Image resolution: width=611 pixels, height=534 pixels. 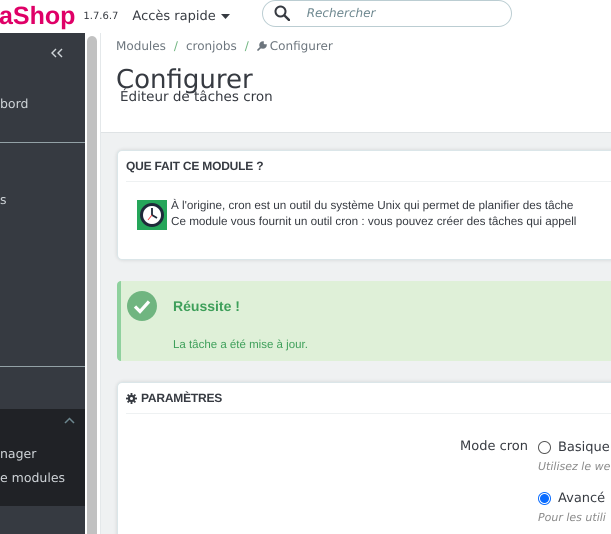 I want to click on breadcrumb-link: Modules, so click(x=141, y=46).